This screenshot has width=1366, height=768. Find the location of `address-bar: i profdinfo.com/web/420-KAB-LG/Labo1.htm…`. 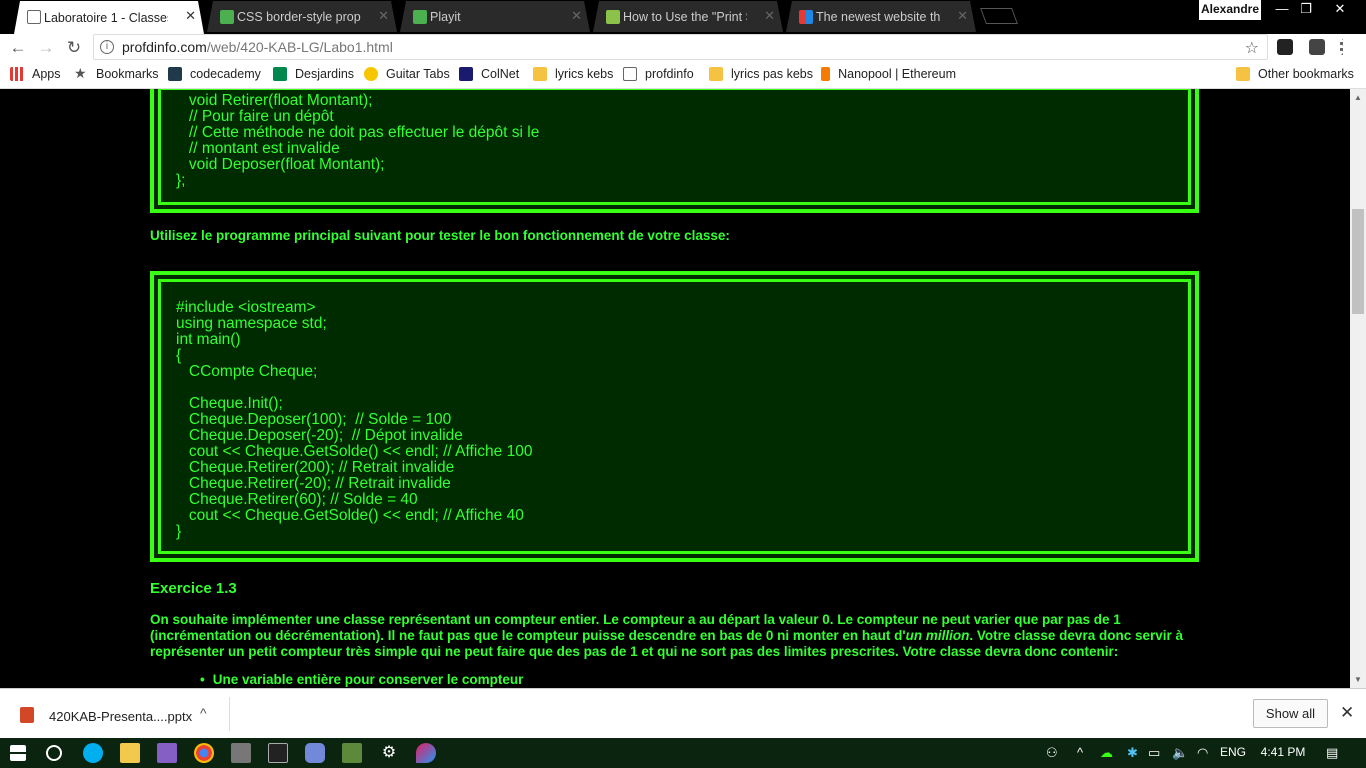

address-bar: i profdinfo.com/web/420-KAB-LG/Labo1.htm… is located at coordinates (680, 47).